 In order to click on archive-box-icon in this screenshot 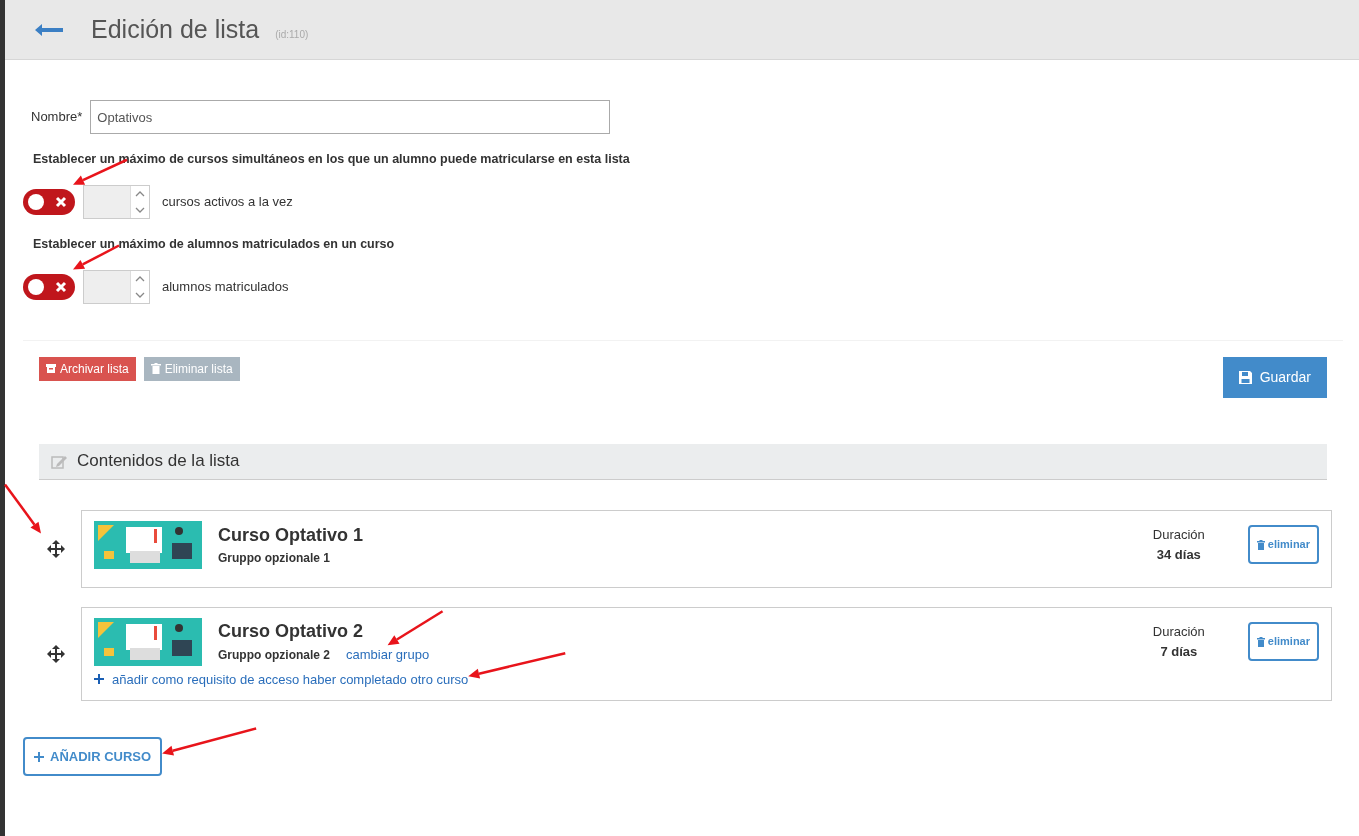, I will do `click(51, 368)`.